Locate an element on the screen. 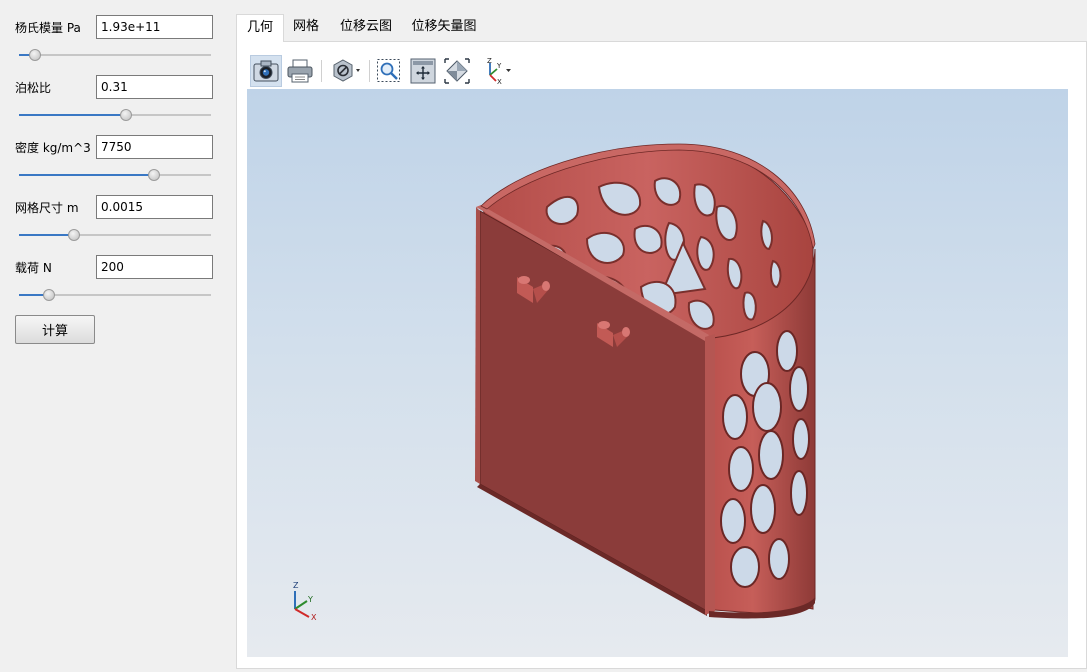 The width and height of the screenshot is (1087, 672). svg-text: Y is located at coordinates (499, 66).